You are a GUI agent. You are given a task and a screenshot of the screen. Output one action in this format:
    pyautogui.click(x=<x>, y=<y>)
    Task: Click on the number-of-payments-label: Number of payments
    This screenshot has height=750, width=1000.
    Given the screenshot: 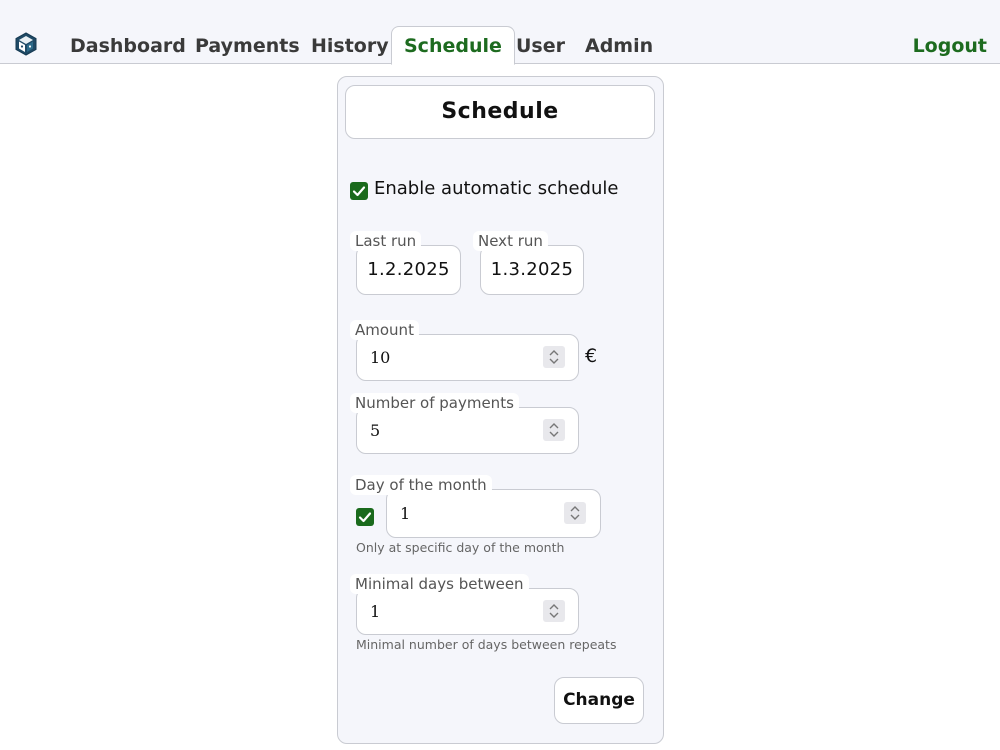 What is the action you would take?
    pyautogui.click(x=434, y=403)
    